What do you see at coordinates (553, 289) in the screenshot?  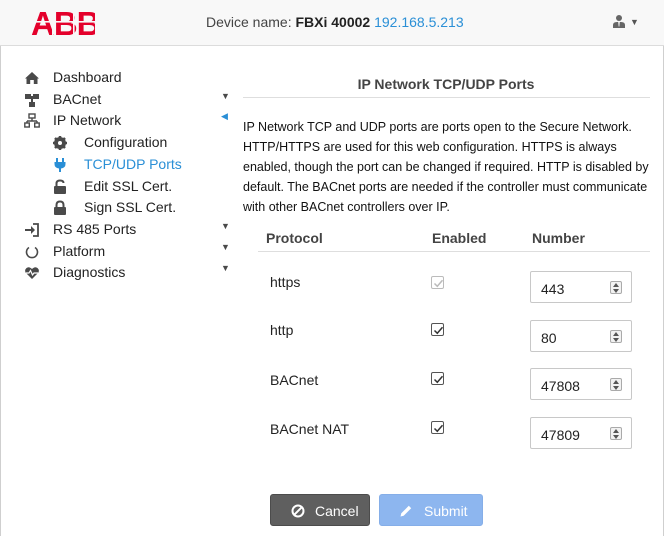 I see `port-number-value: 443` at bounding box center [553, 289].